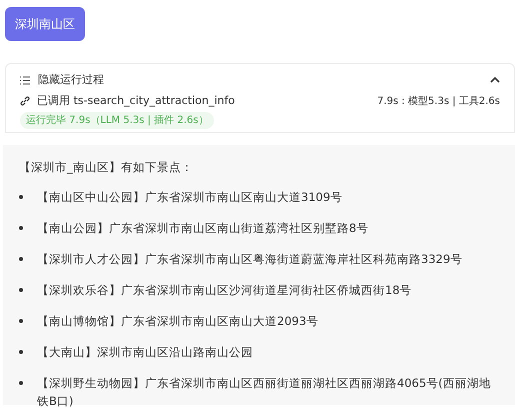  I want to click on status-badge: 运行完毕 7.9s（LLM 5.3s | 插件 2.6s）, so click(117, 120).